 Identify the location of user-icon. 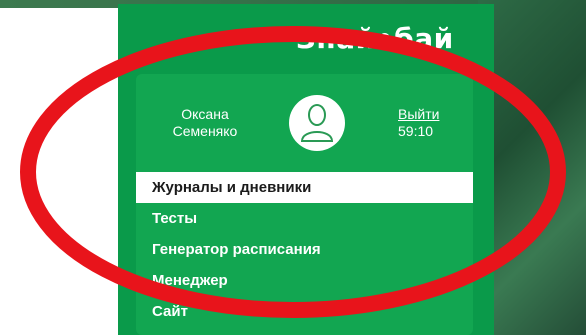
(317, 123).